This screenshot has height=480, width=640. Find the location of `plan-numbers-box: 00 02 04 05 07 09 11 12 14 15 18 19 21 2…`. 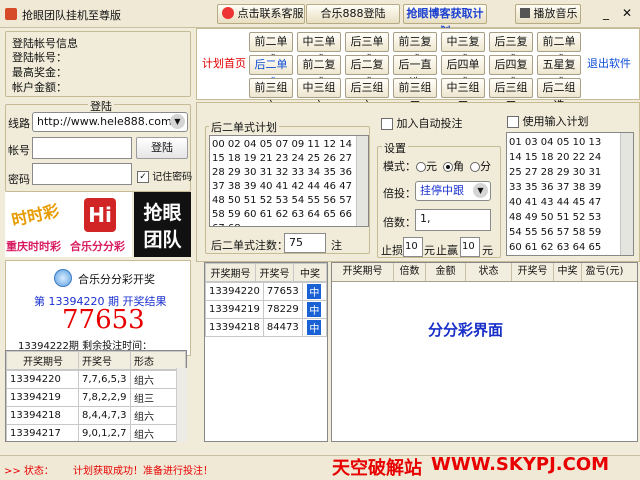

plan-numbers-box: 00 02 04 05 07 09 11 12 14 15 18 19 21 2… is located at coordinates (289, 181).